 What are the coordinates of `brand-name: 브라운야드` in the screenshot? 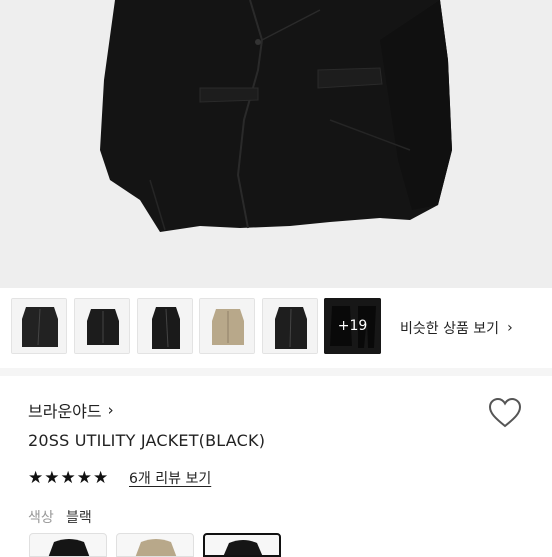 It's located at (65, 411).